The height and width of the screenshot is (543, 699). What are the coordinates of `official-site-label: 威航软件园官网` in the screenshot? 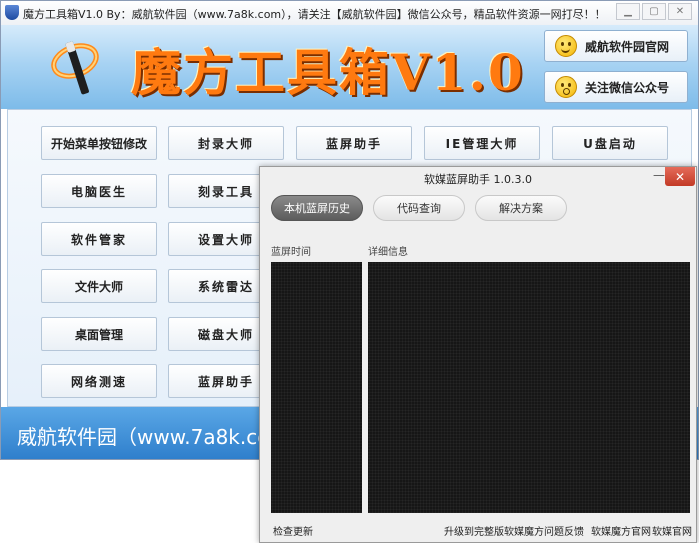 It's located at (627, 46).